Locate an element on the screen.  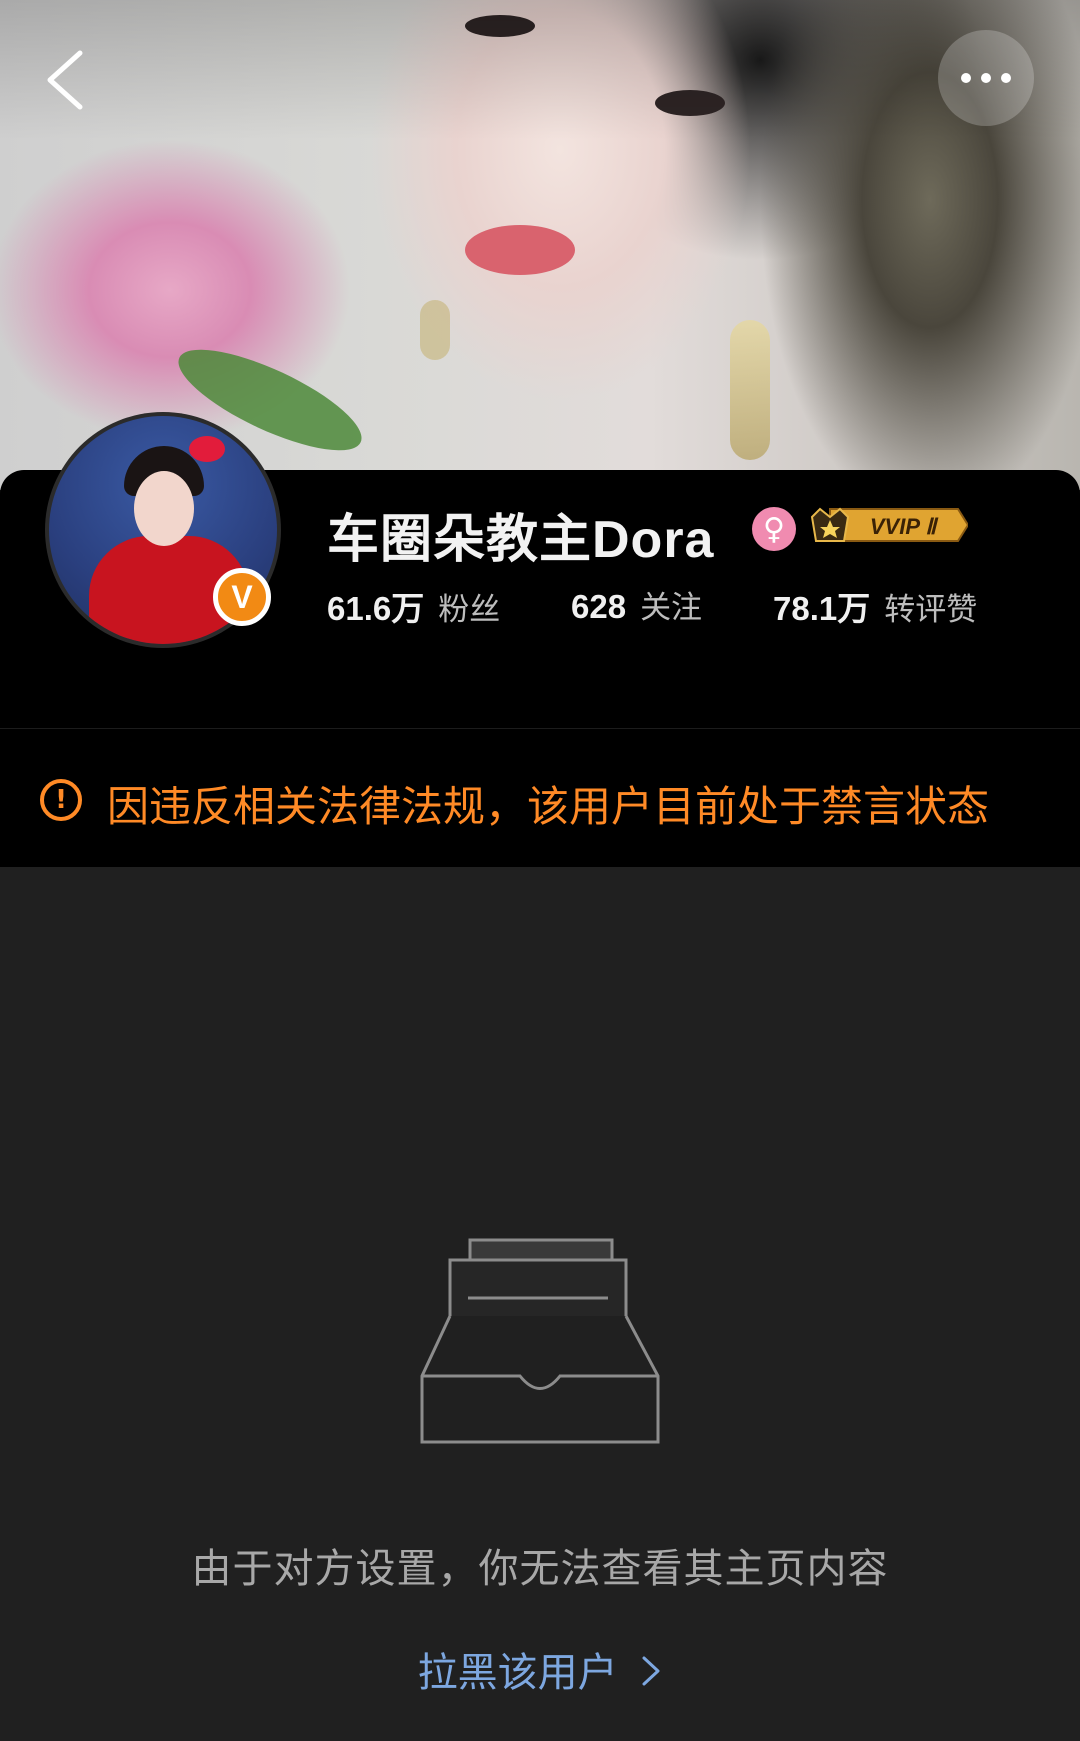
stat-followers: 61.6万 粉丝 is located at coordinates (413, 606).